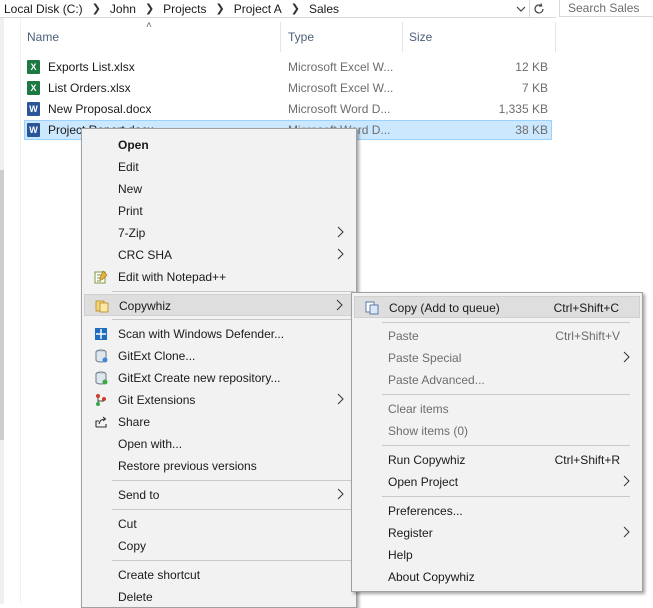 This screenshot has width=653, height=608. Describe the element at coordinates (219, 305) in the screenshot. I see `menu-item-copywhiz: Copywhiz` at that location.